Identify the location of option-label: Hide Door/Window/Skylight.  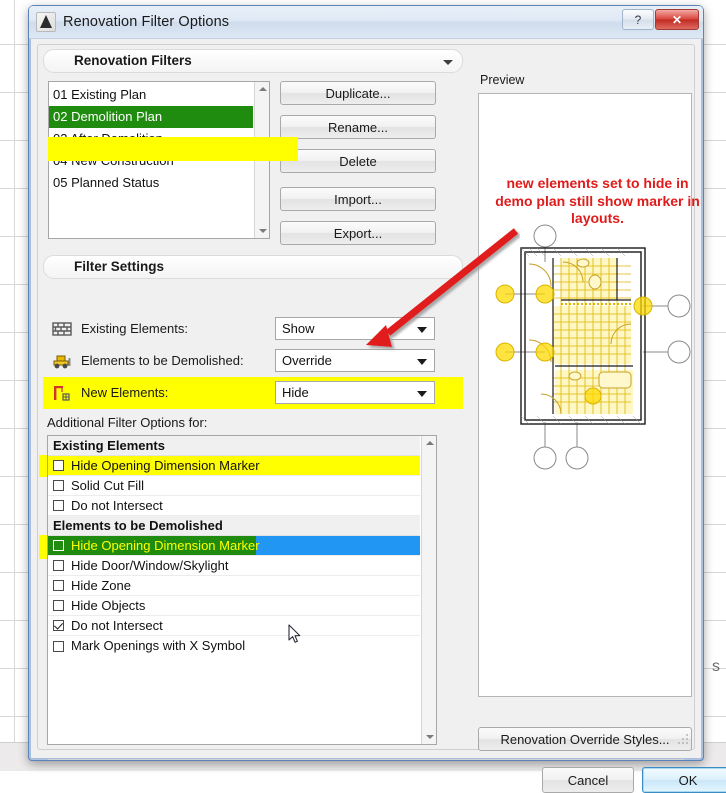
(150, 565).